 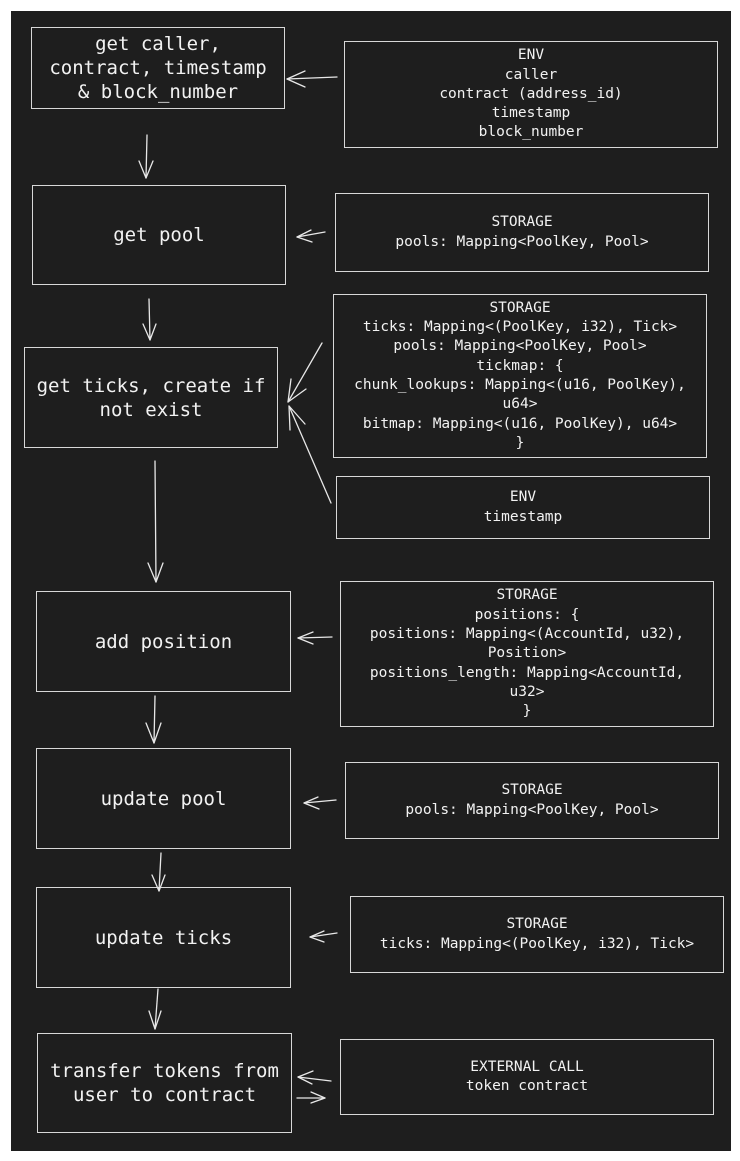 I want to click on step-text-line: add position, so click(x=163, y=641).